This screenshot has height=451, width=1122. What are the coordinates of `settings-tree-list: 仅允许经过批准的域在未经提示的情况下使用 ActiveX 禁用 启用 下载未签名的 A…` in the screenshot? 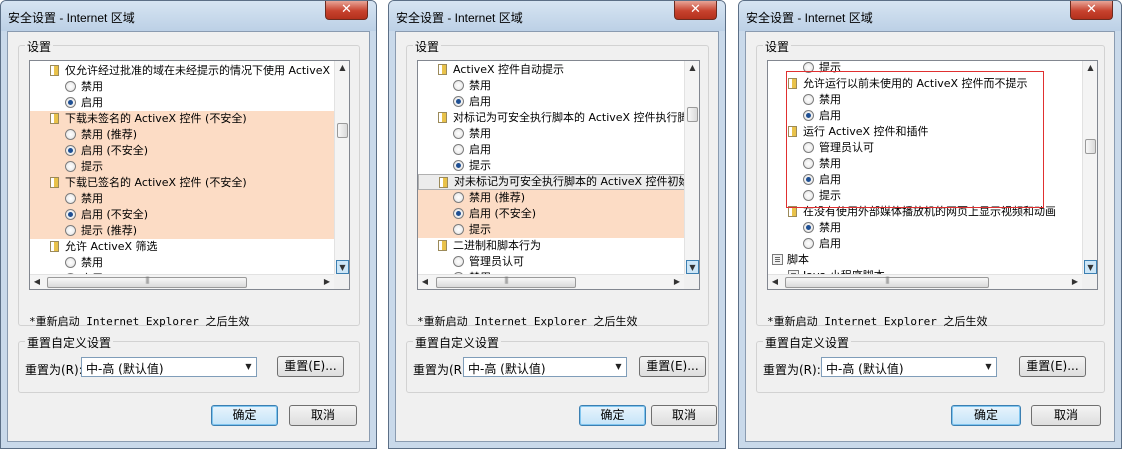 It's located at (189, 175).